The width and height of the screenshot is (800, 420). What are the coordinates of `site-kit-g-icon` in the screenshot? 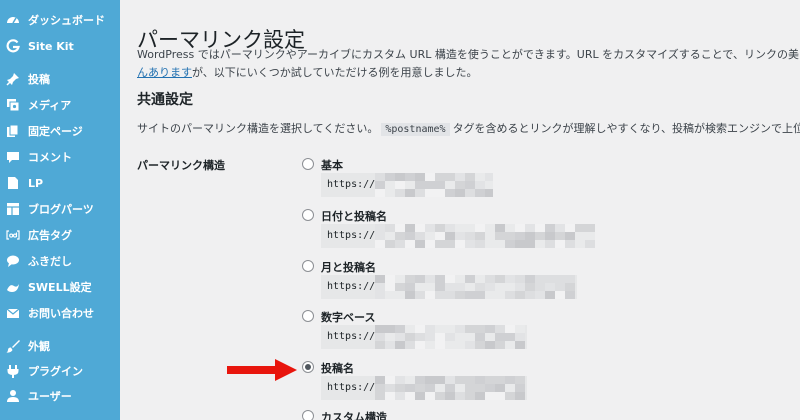 It's located at (13, 46).